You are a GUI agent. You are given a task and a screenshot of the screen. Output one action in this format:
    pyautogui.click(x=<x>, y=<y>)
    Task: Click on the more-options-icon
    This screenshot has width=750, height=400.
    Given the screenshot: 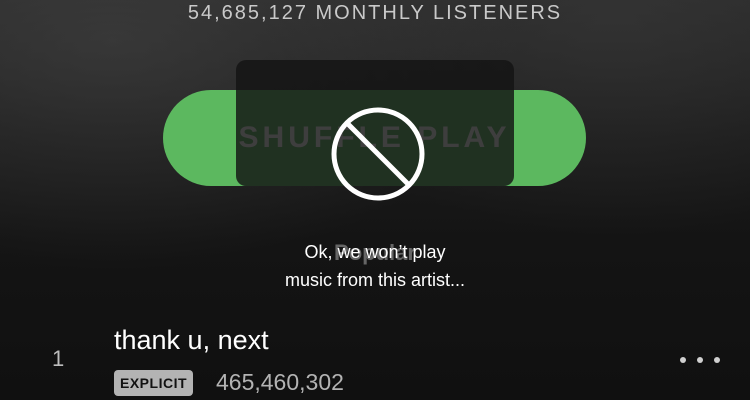 What is the action you would take?
    pyautogui.click(x=700, y=360)
    